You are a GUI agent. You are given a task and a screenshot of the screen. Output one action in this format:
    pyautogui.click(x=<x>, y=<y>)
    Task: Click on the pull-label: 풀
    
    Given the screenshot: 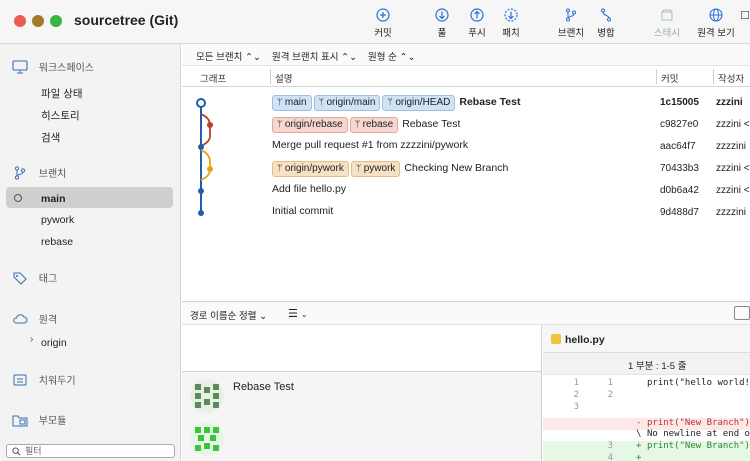 What is the action you would take?
    pyautogui.click(x=442, y=33)
    